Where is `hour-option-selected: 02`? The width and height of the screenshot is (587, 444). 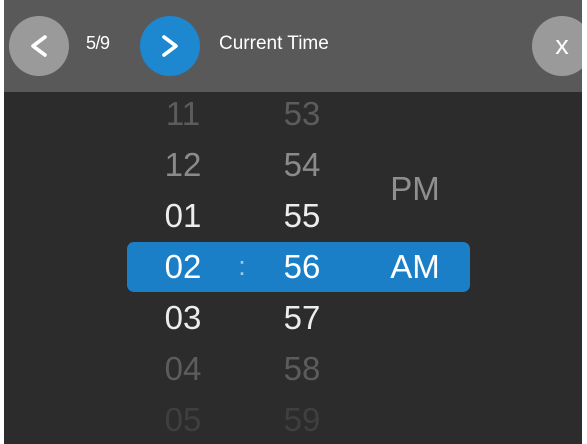 hour-option-selected: 02 is located at coordinates (183, 266).